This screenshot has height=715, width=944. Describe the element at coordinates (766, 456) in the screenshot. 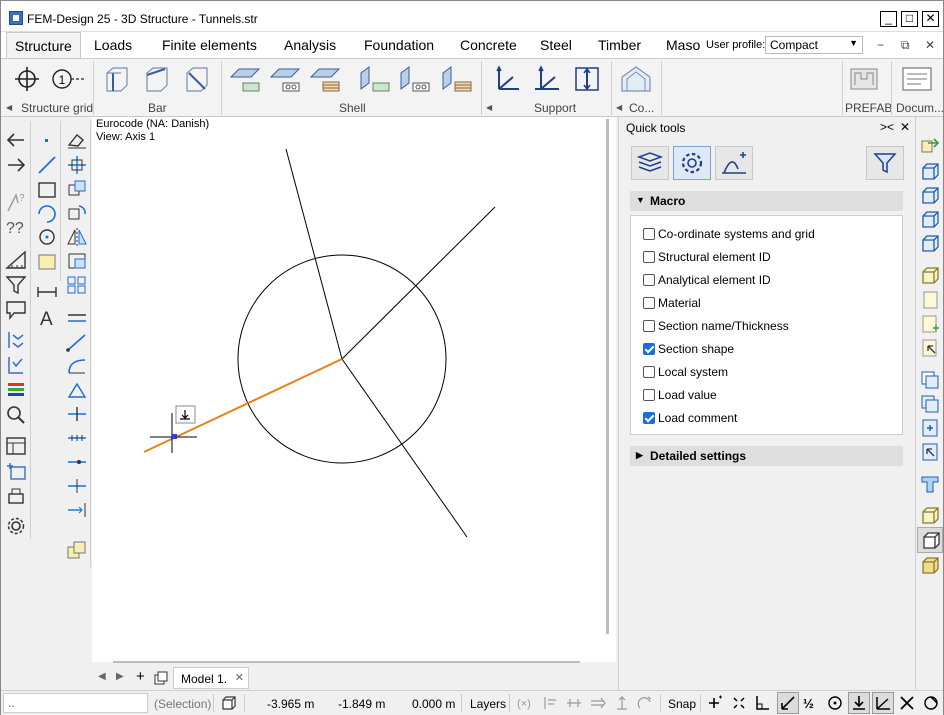

I see `detailed-settings-header: ▶ Detailed settings` at that location.